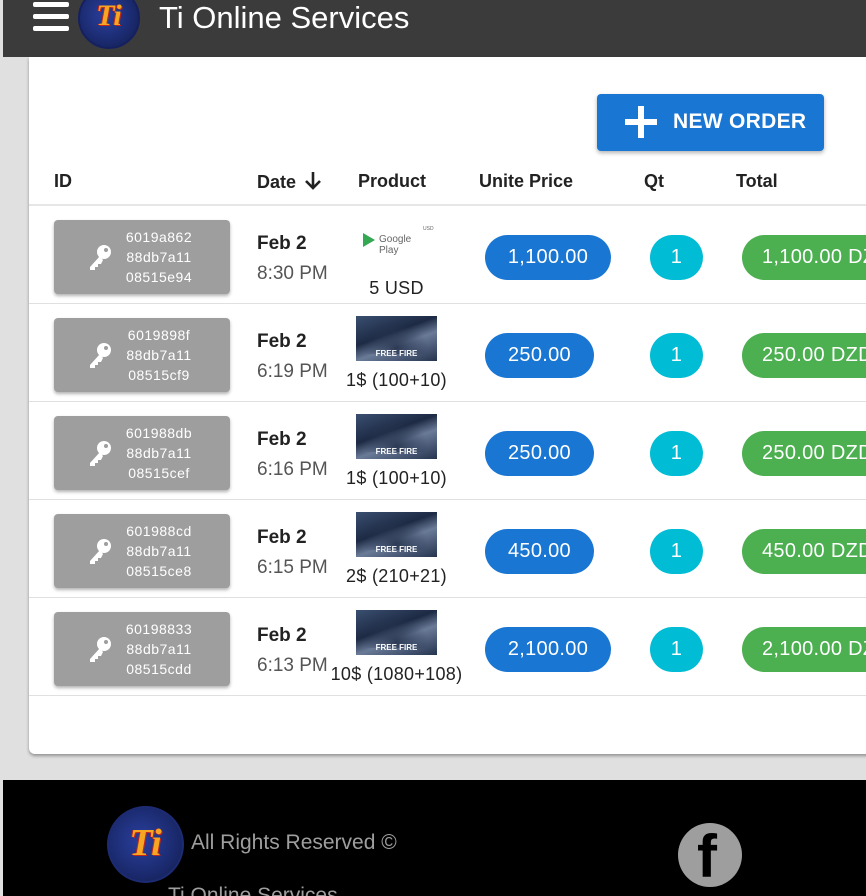 This screenshot has width=866, height=896. I want to click on column-header-unit-price: Unite Price, so click(526, 181).